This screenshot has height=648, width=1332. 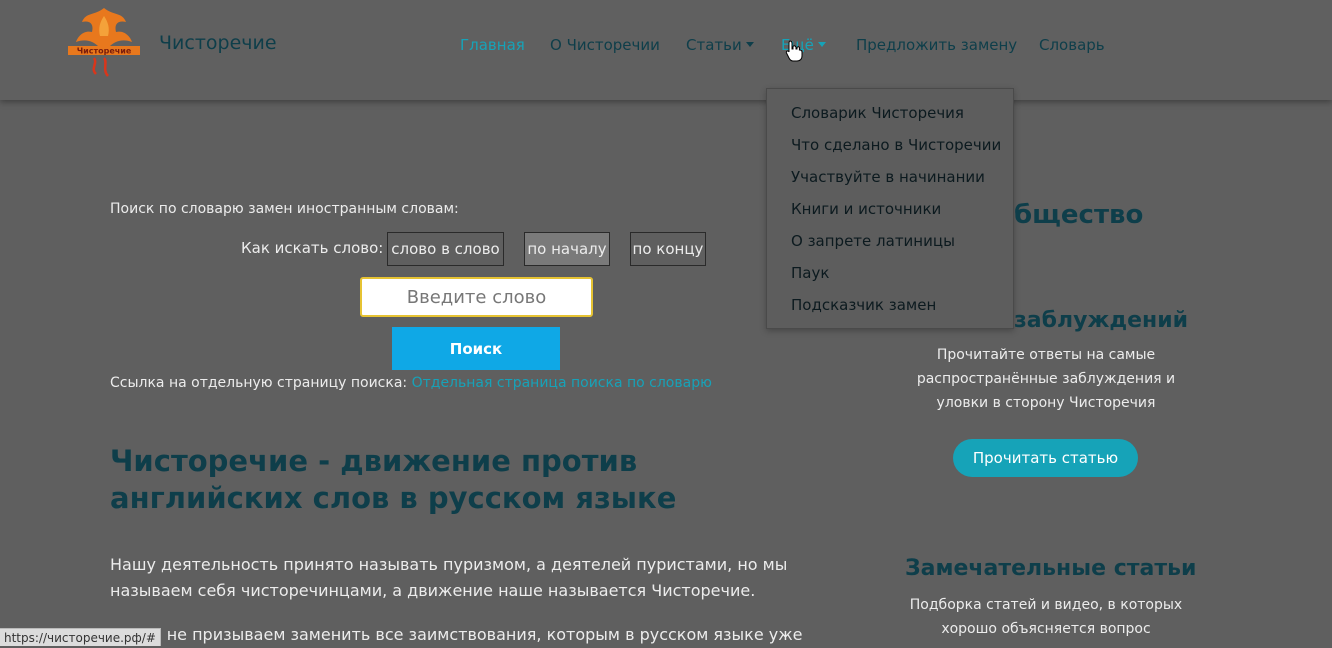 I want to click on search-page-link: Отдельная страница поиска по словарю, so click(x=562, y=383).